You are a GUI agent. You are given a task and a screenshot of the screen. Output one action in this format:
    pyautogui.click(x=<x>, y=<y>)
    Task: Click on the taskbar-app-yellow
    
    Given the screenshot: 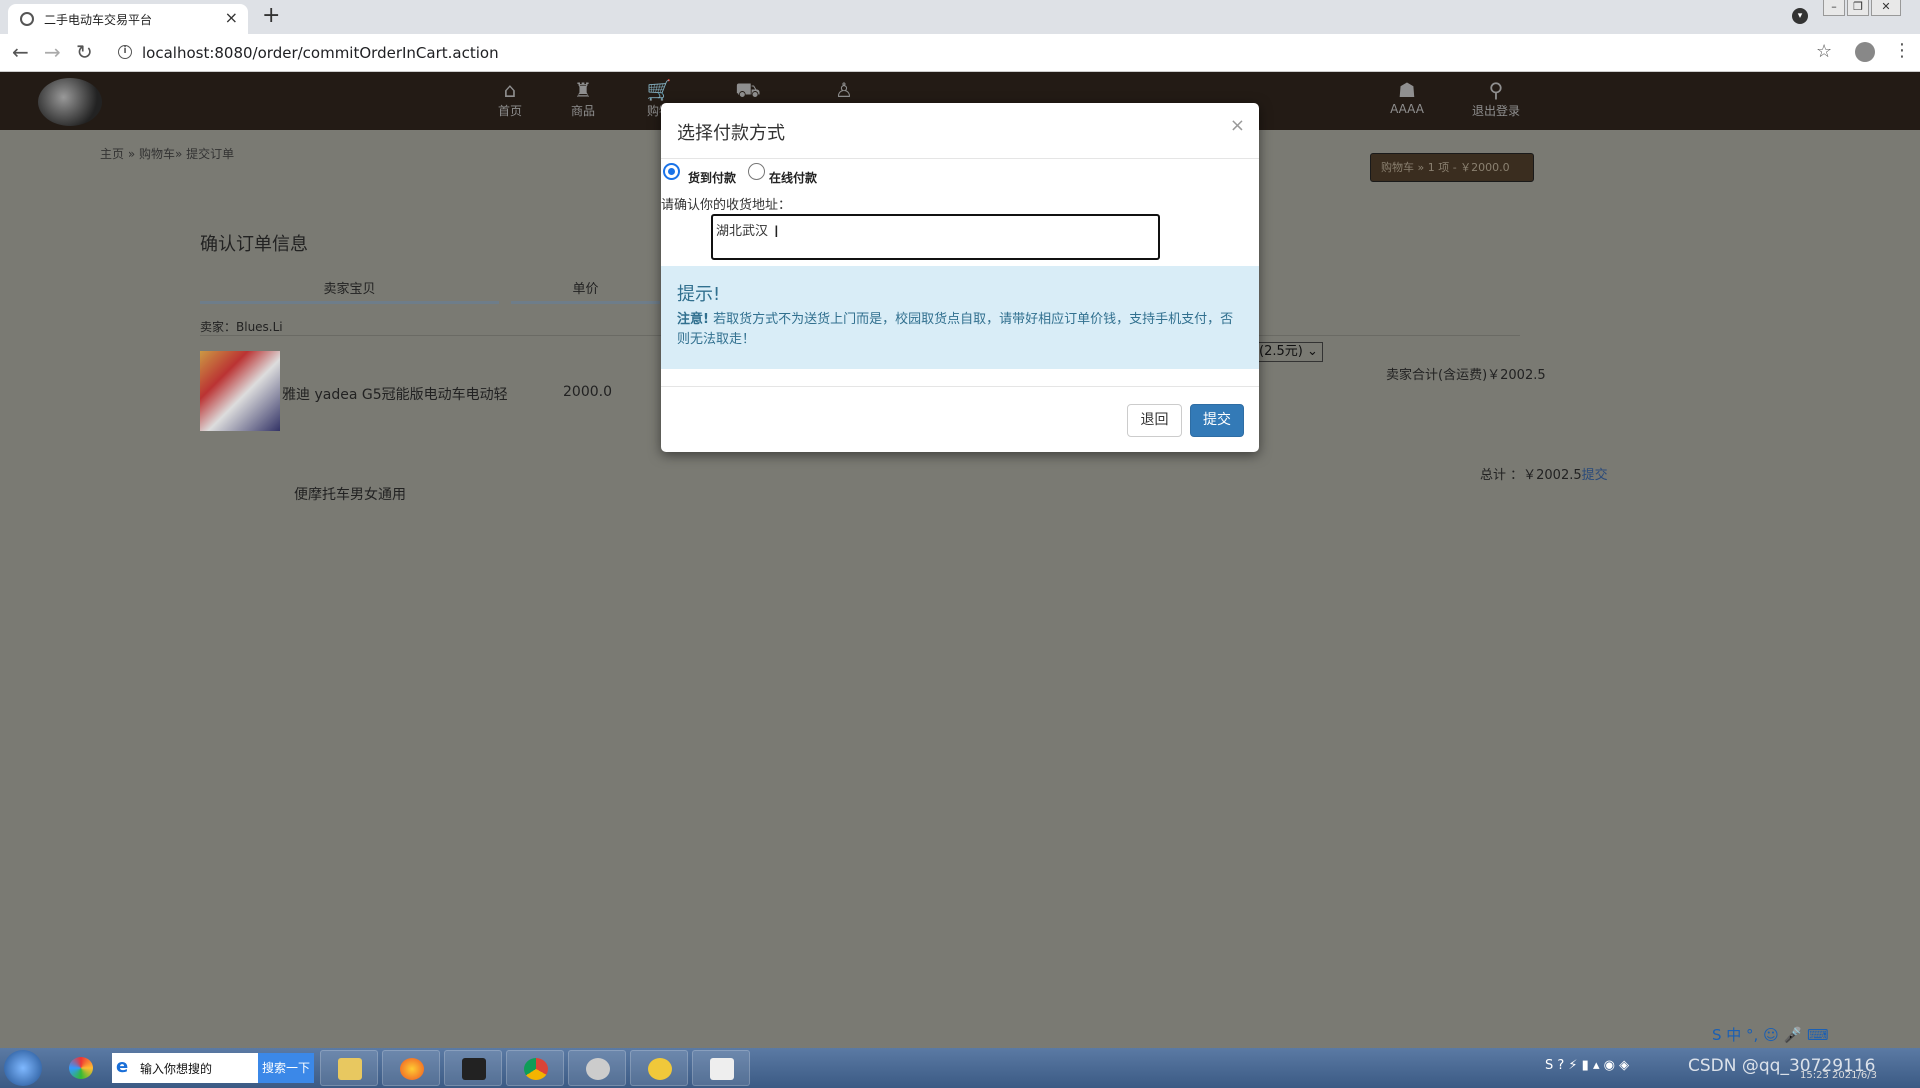 What is the action you would take?
    pyautogui.click(x=659, y=1068)
    